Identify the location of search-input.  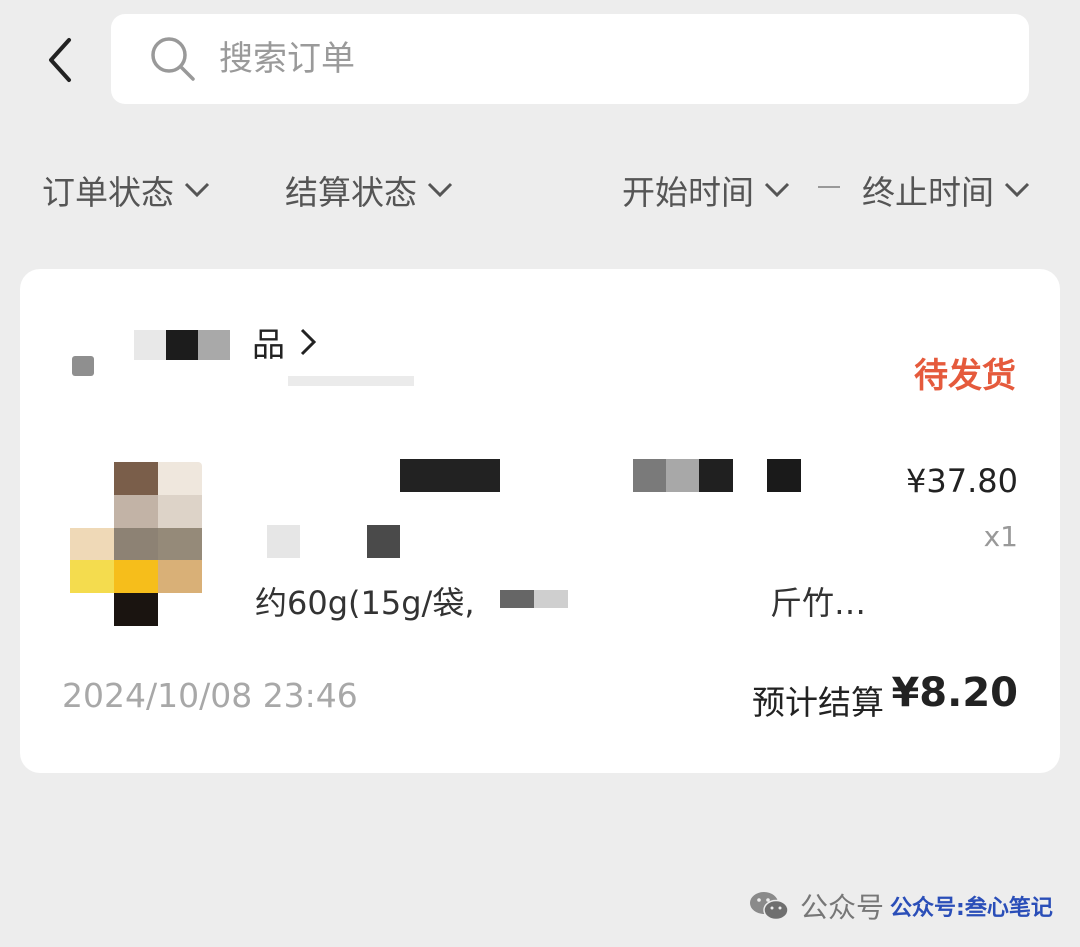
(599, 59).